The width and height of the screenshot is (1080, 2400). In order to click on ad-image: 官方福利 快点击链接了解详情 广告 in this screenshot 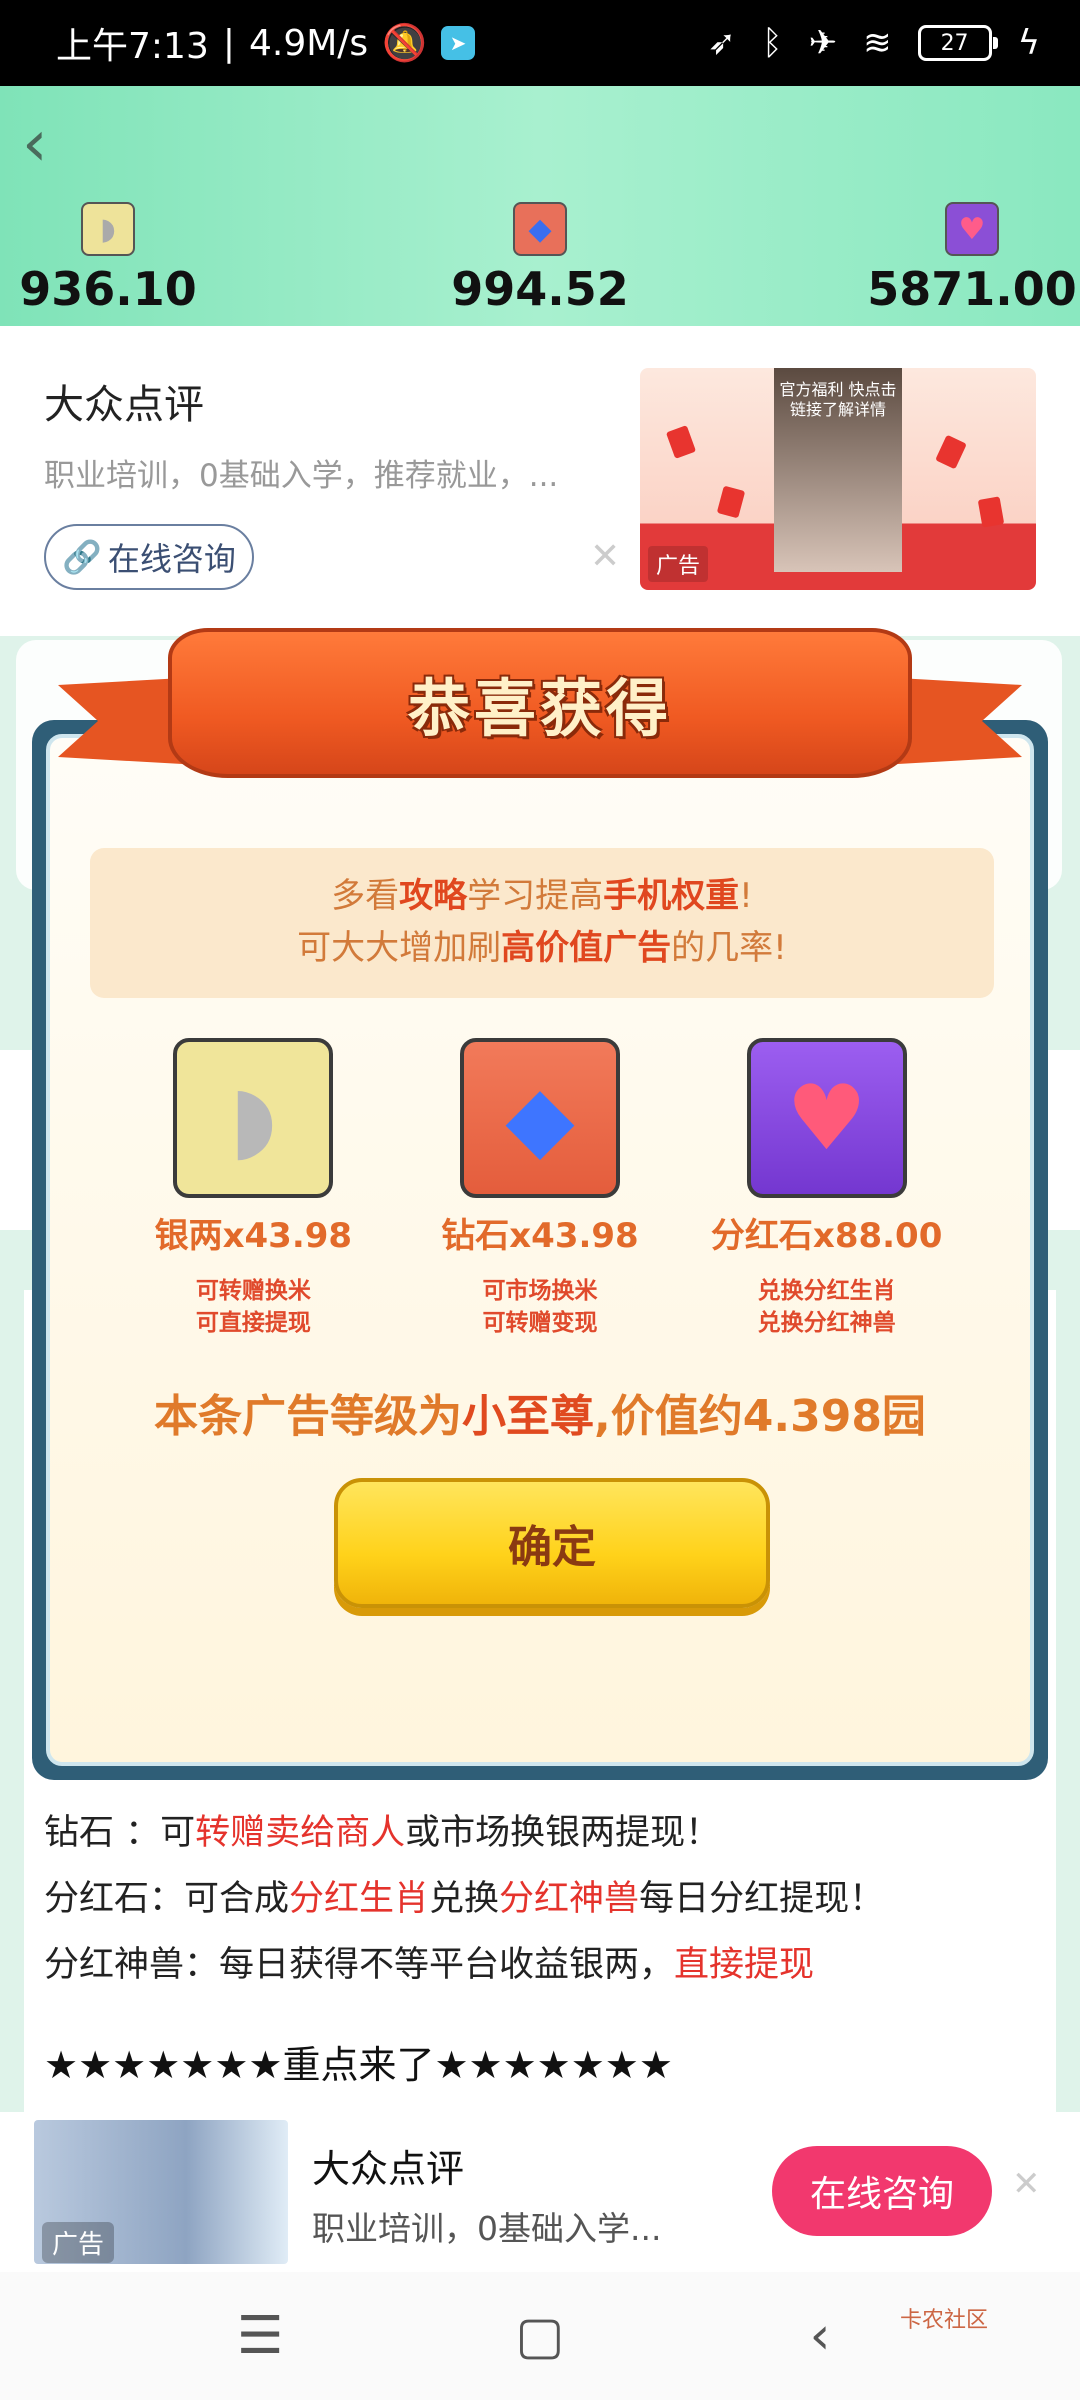, I will do `click(838, 479)`.